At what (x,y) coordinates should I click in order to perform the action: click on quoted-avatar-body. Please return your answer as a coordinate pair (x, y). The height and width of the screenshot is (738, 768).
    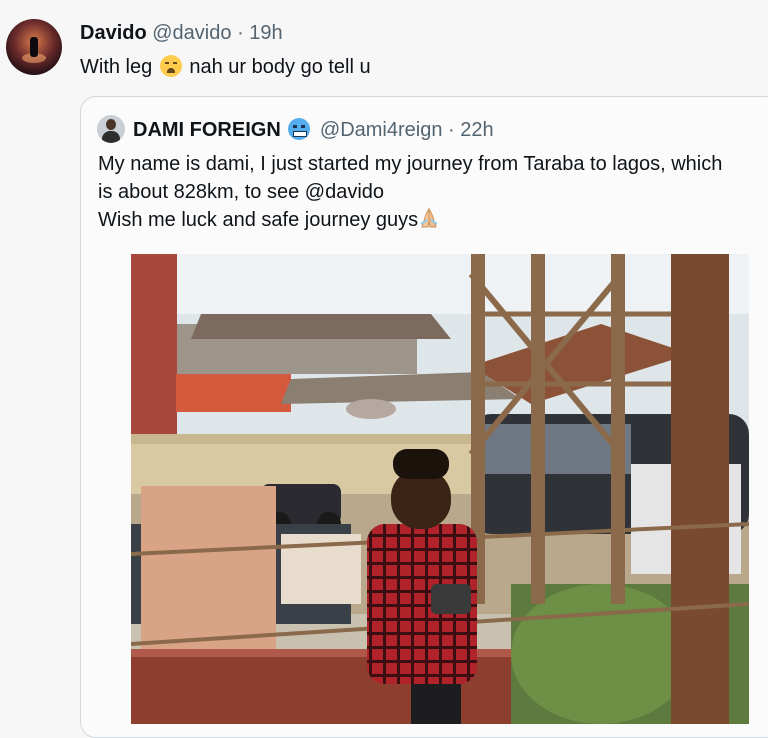
    Looking at the image, I should click on (111, 137).